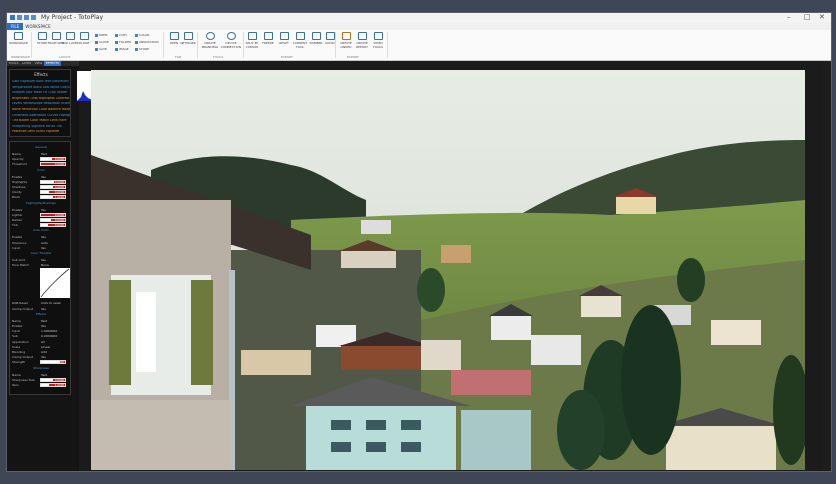  I want to click on effect-item: Chromatic Aberration Curves Histogram, so click(41, 115).